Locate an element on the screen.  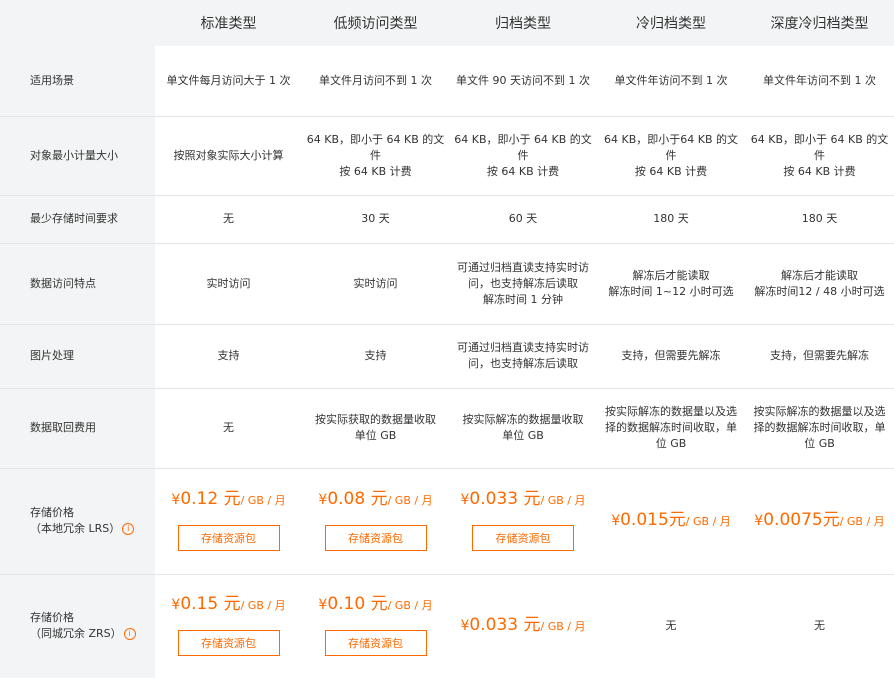
lrs-price-standard: ¥0.12 元/ GB / 月 存储资源包 is located at coordinates (228, 521).